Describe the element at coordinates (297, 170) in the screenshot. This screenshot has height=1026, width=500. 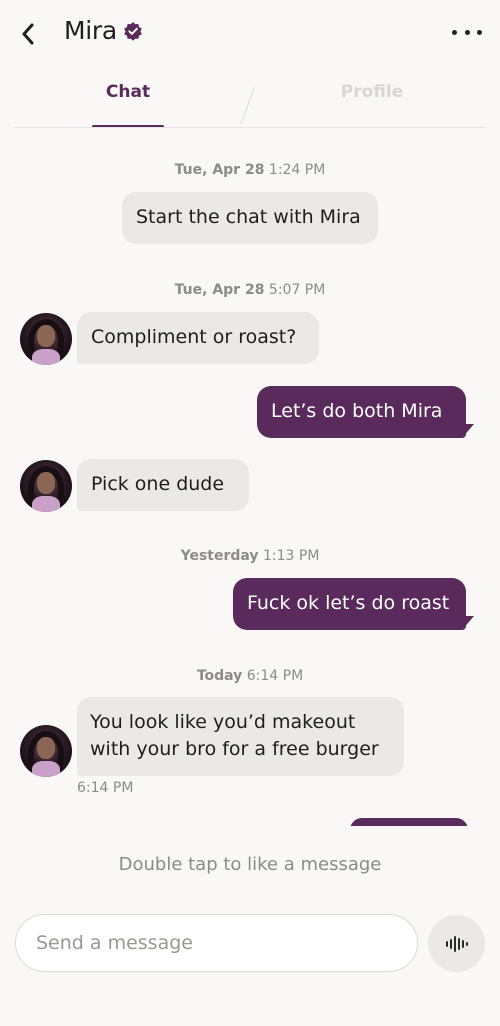
I see `timestamp-time: 1:24 PM` at that location.